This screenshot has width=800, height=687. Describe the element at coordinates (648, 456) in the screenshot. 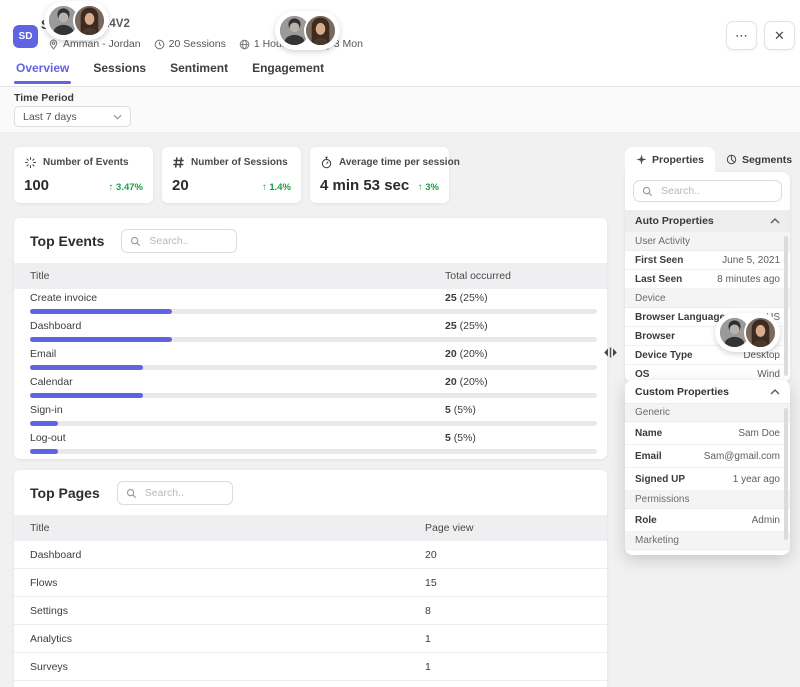

I see `property-label: Email` at that location.